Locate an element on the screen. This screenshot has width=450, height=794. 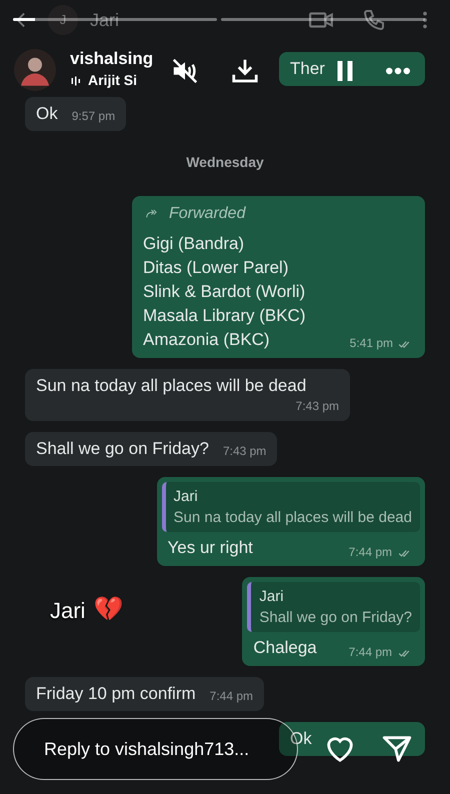
story-caption: Jari is located at coordinates (68, 610).